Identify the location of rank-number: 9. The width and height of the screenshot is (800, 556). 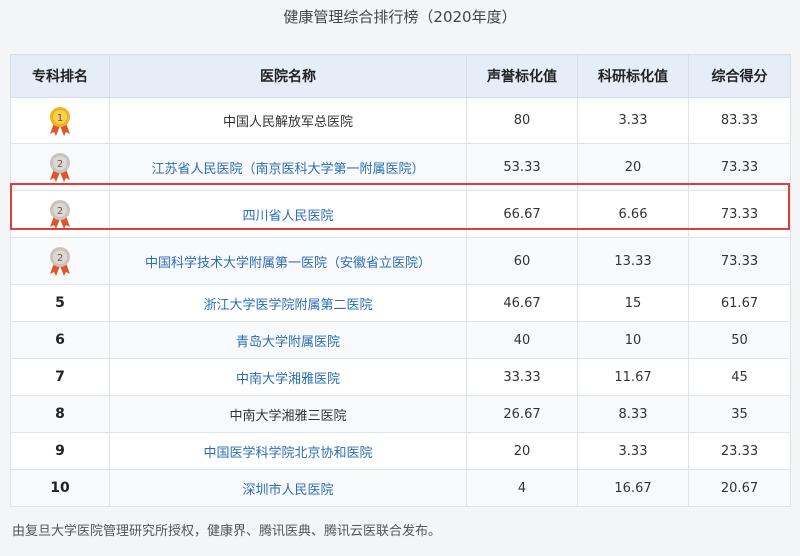
(60, 451).